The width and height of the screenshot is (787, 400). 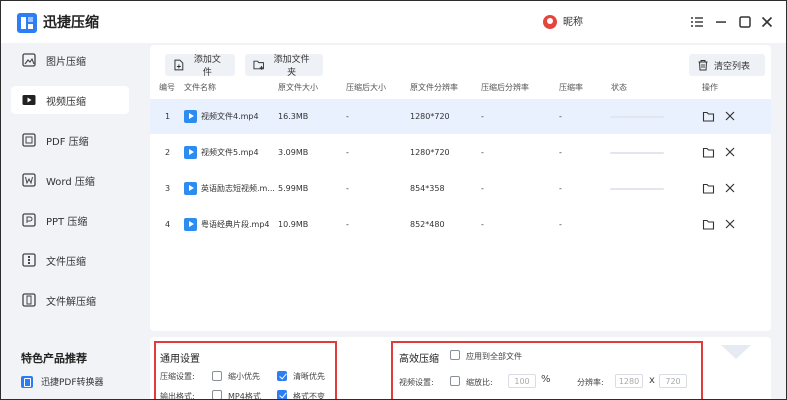 What do you see at coordinates (309, 376) in the screenshot?
I see `clear-first-label: 清晰优先` at bounding box center [309, 376].